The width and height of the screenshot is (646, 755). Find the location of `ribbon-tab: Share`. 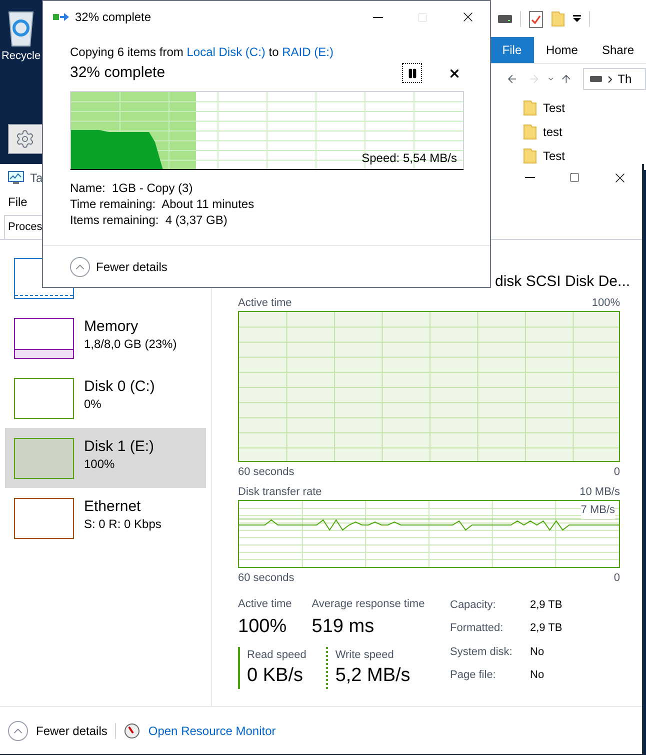

ribbon-tab: Share is located at coordinates (618, 50).